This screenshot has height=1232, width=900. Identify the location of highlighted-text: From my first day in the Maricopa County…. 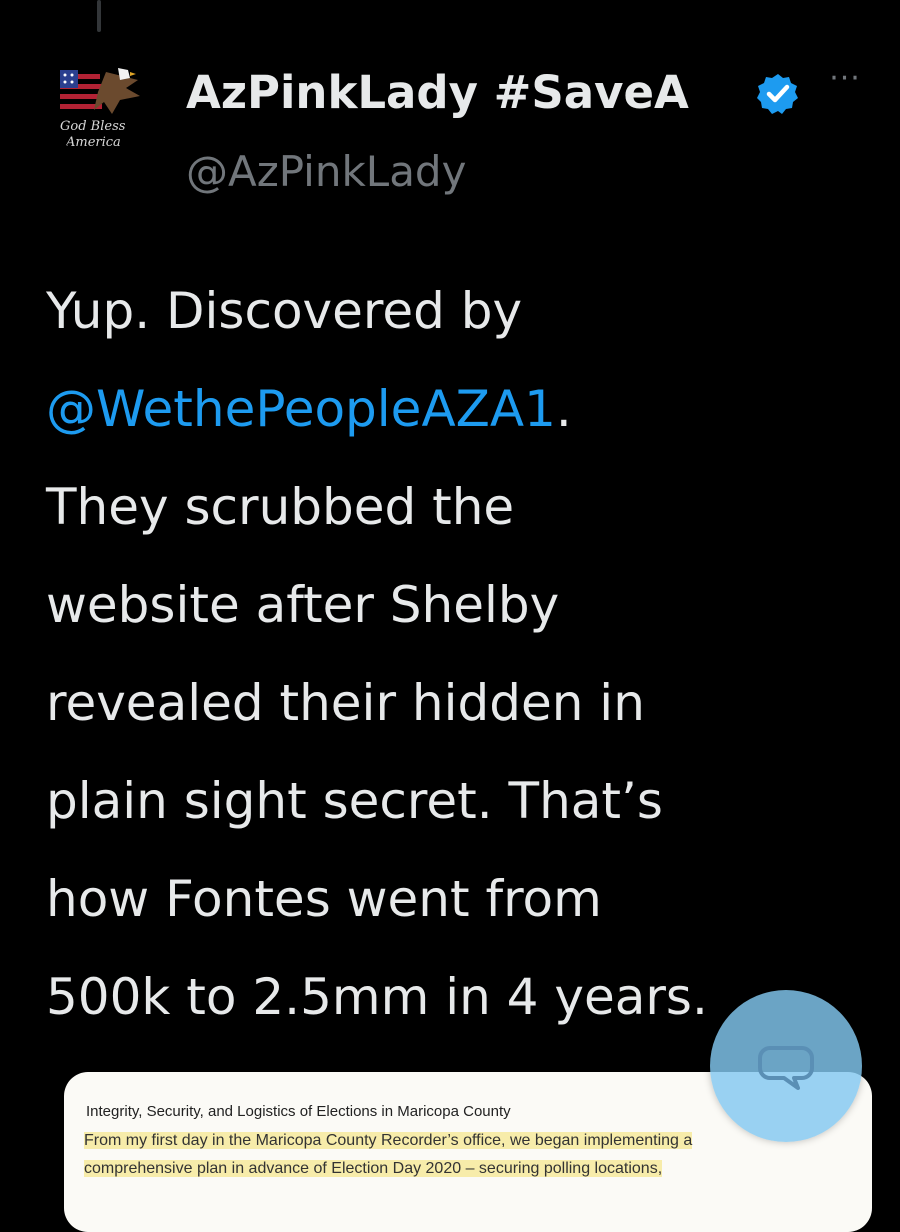
(388, 1140).